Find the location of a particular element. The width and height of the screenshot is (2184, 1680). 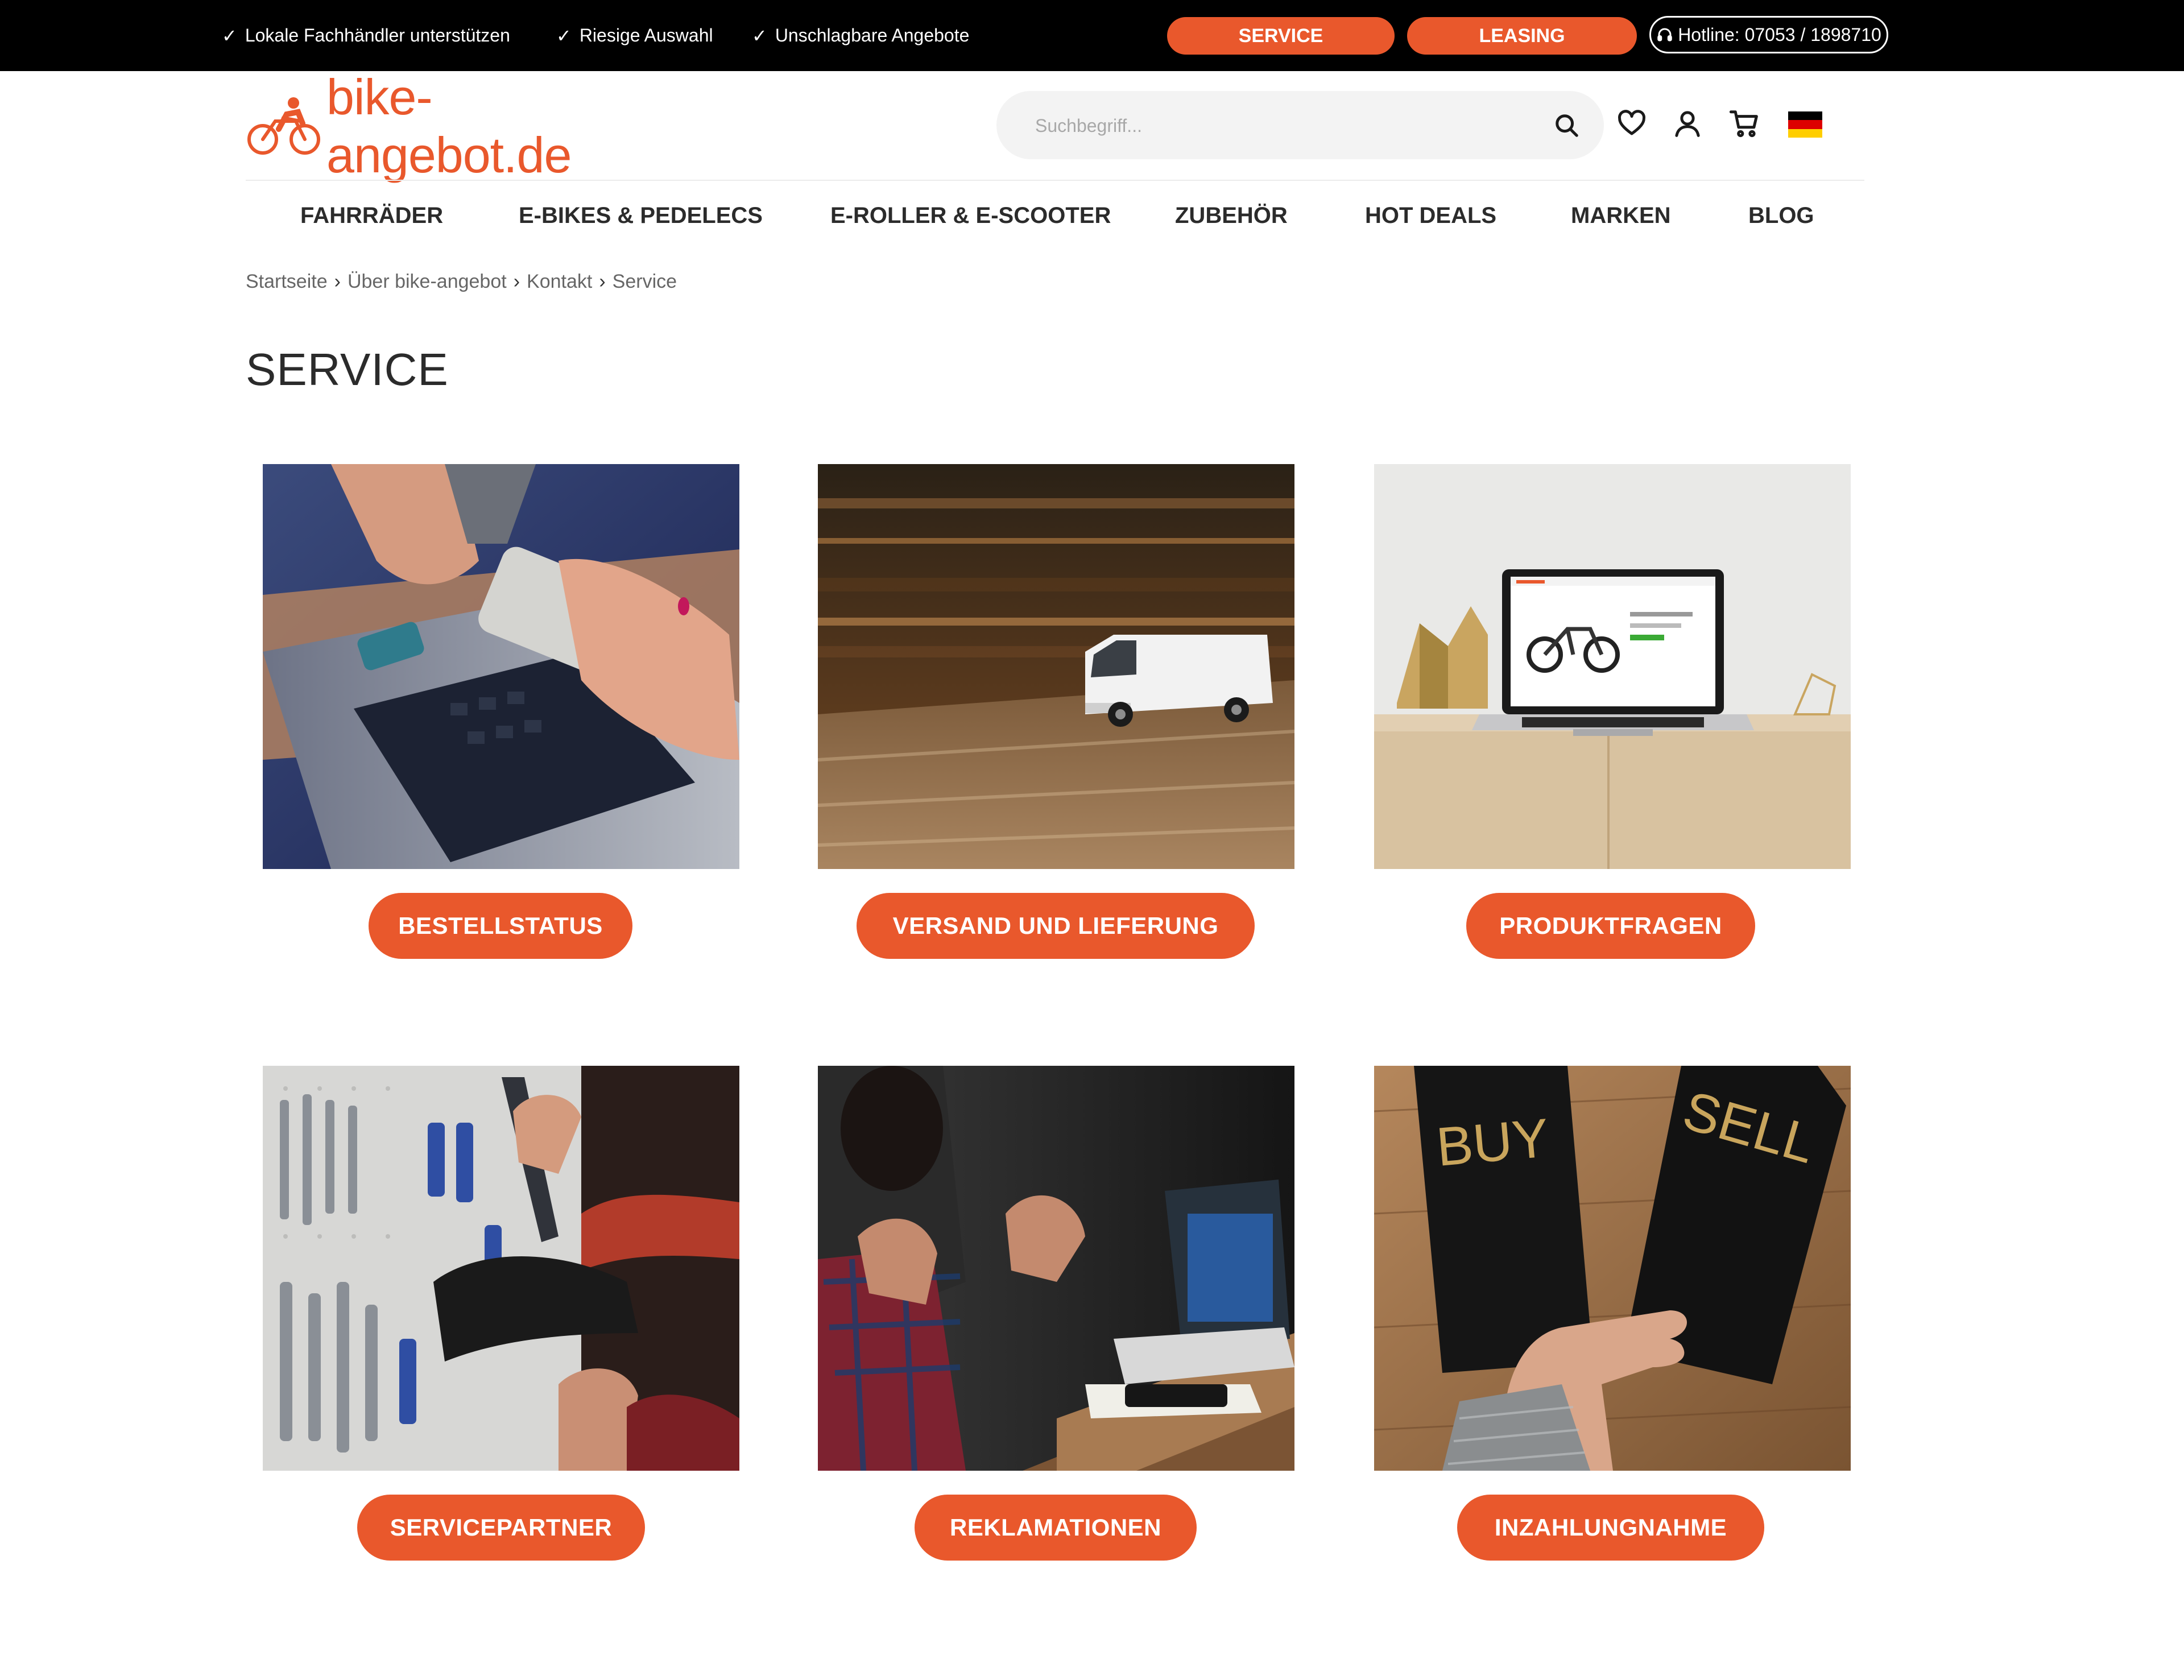

buy-card-text: BUY is located at coordinates (1492, 1142).